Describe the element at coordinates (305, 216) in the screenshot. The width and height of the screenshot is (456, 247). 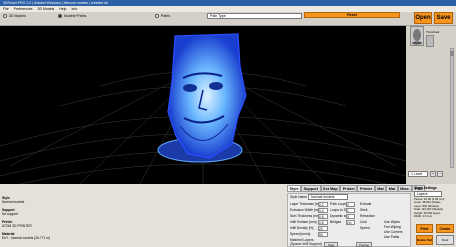
I see `skin-thickness-label: Skin Thickness [mm]` at that location.